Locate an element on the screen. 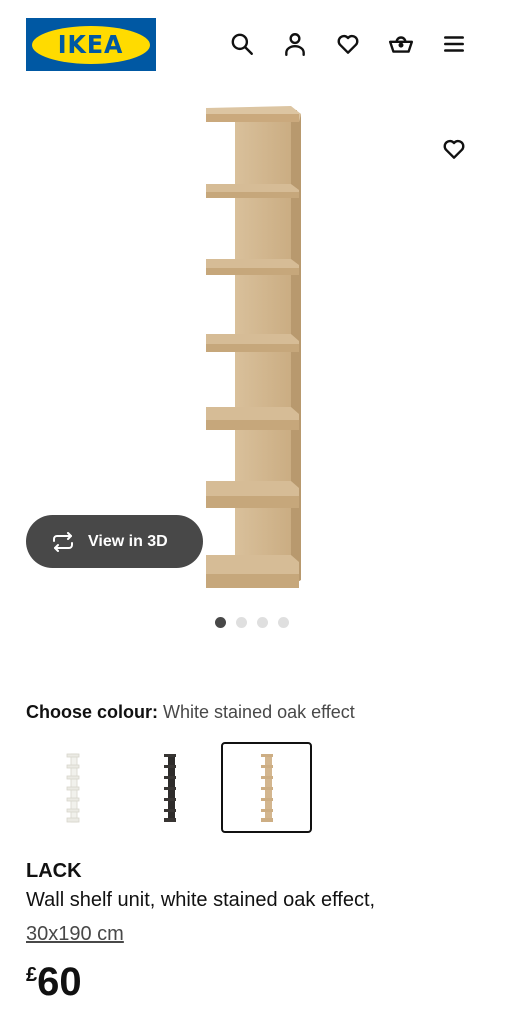  ikea-logo: IKEA is located at coordinates (91, 44).